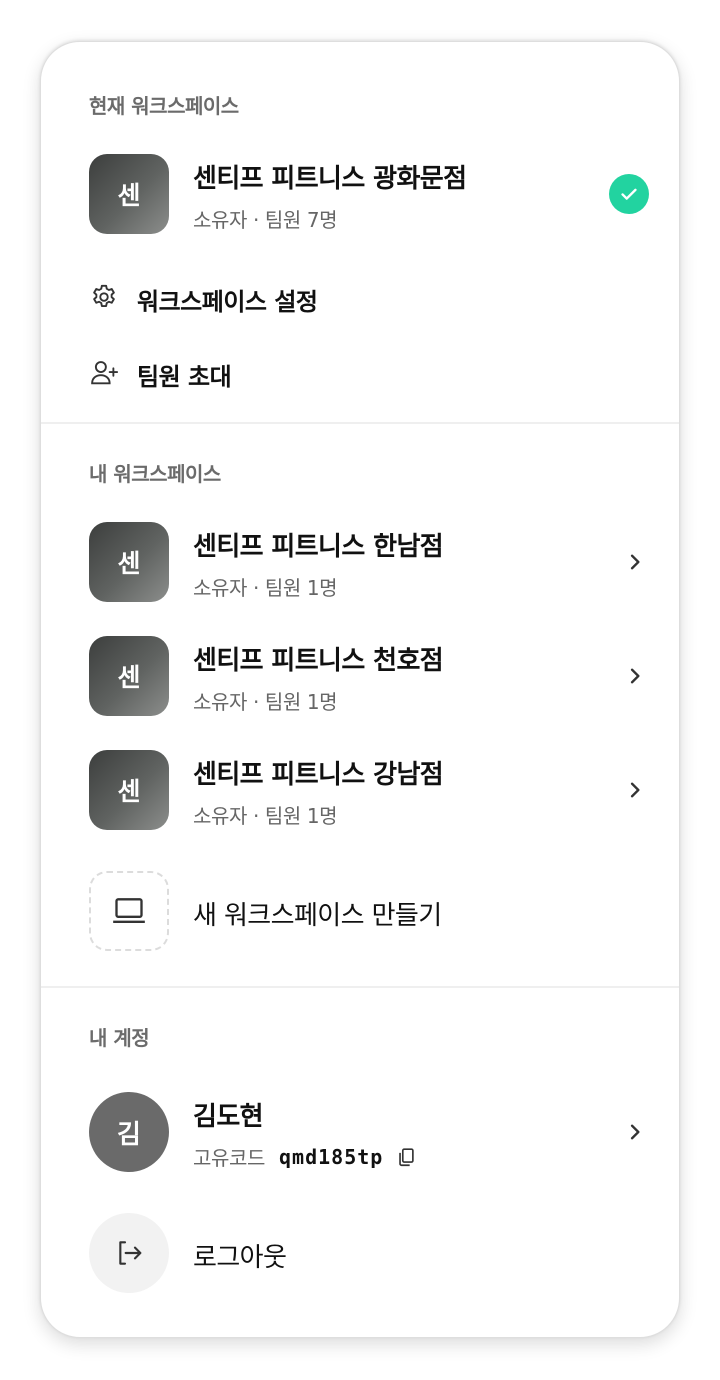 Image resolution: width=720 pixels, height=1380 pixels. What do you see at coordinates (229, 1158) in the screenshot?
I see `user-code-label: 고유코드` at bounding box center [229, 1158].